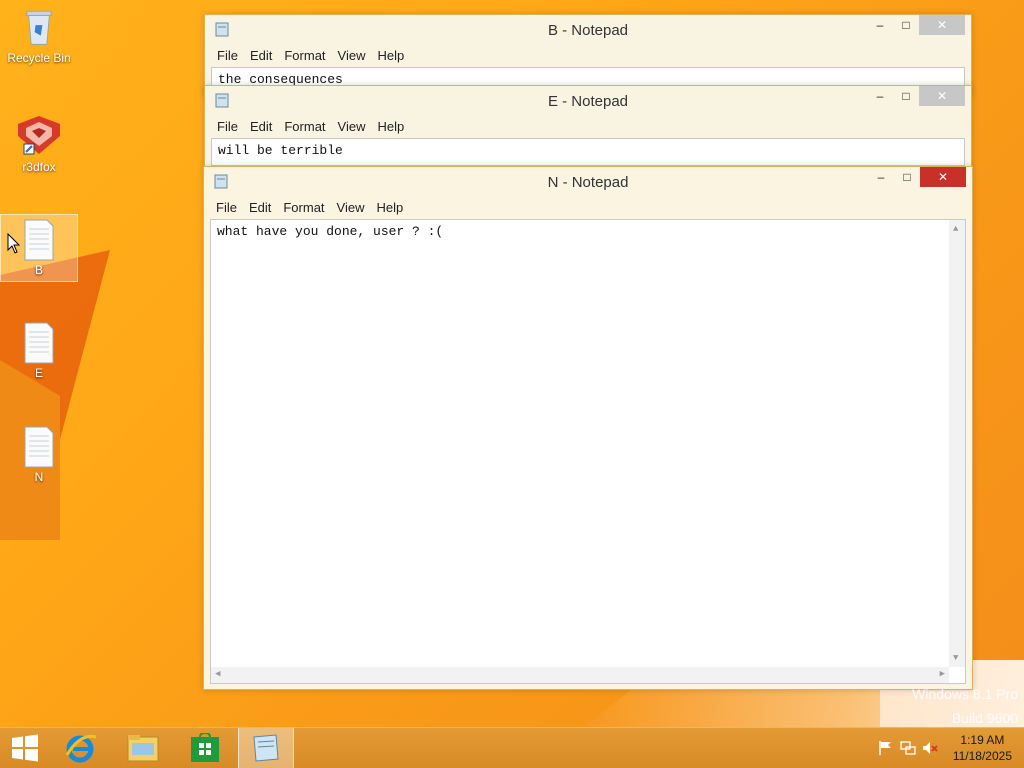  Describe the element at coordinates (580, 675) in the screenshot. I see `horizontal-scrollbar: ◀ ▶` at that location.